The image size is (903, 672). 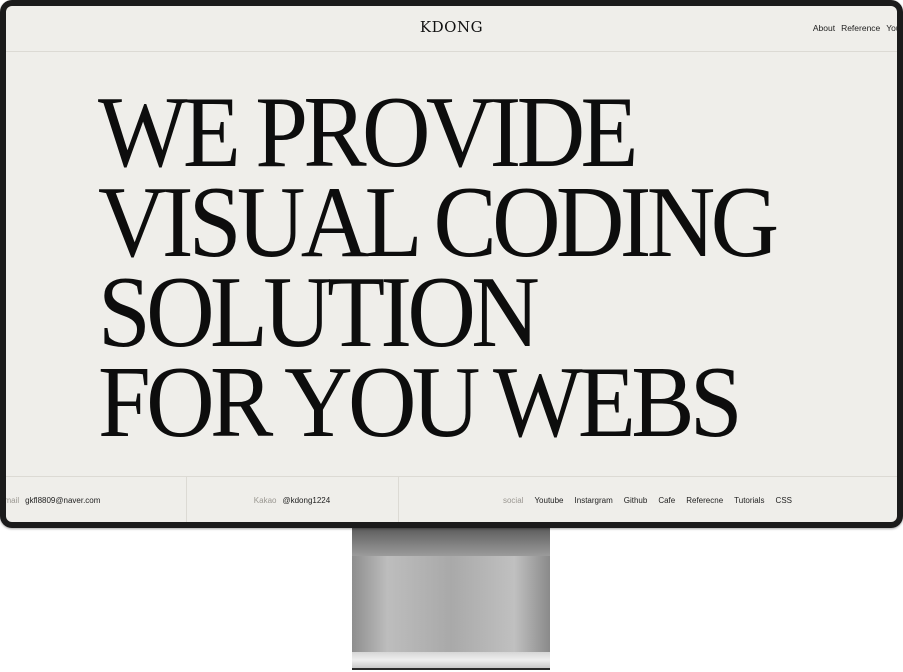 I want to click on kakao-label: Kakao, so click(x=265, y=500).